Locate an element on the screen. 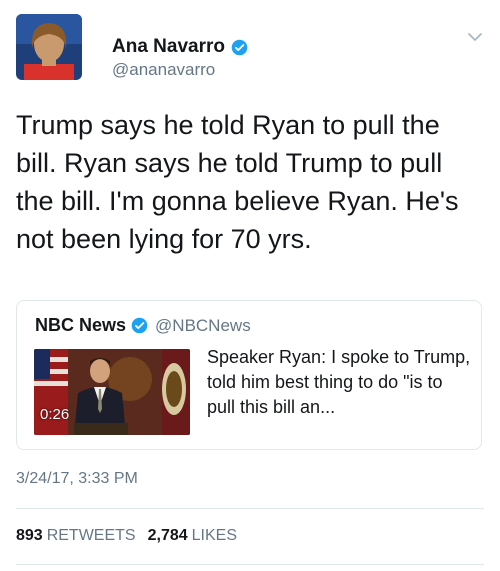 The height and width of the screenshot is (571, 500). likes-count: 2,784 is located at coordinates (168, 536).